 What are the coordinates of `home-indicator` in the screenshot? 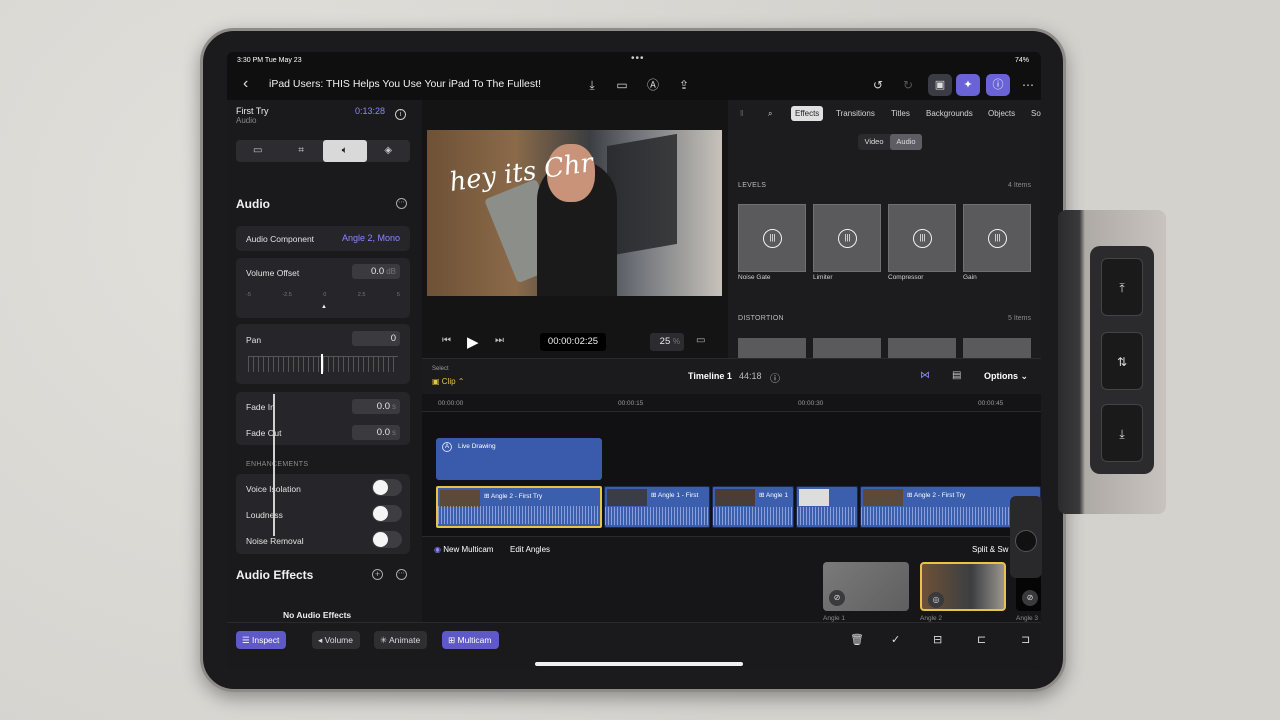 It's located at (639, 664).